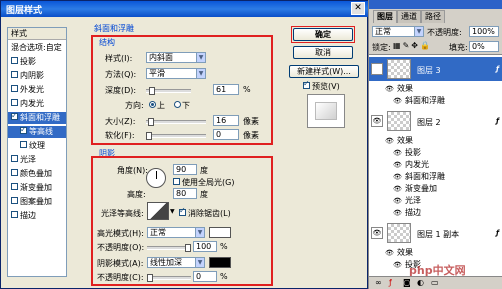 This screenshot has height=289, width=502. I want to click on folder-icon: ▭, so click(435, 282).